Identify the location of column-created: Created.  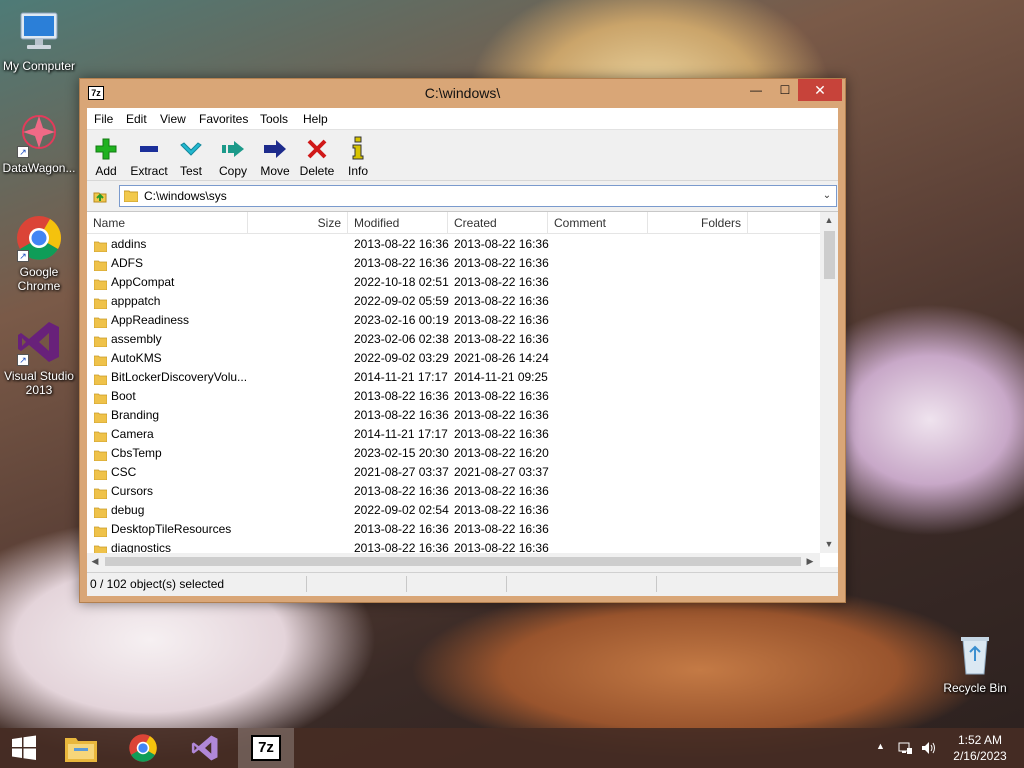
(498, 223).